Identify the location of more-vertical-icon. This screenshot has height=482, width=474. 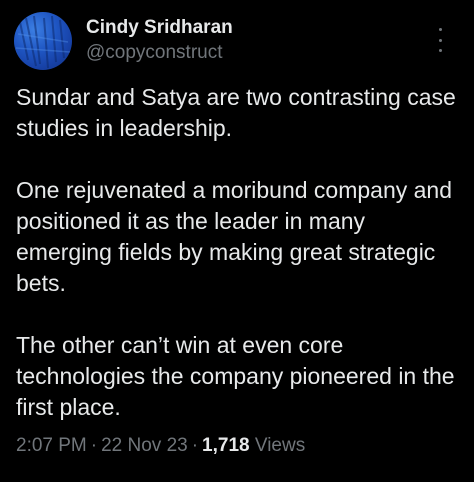
(440, 40).